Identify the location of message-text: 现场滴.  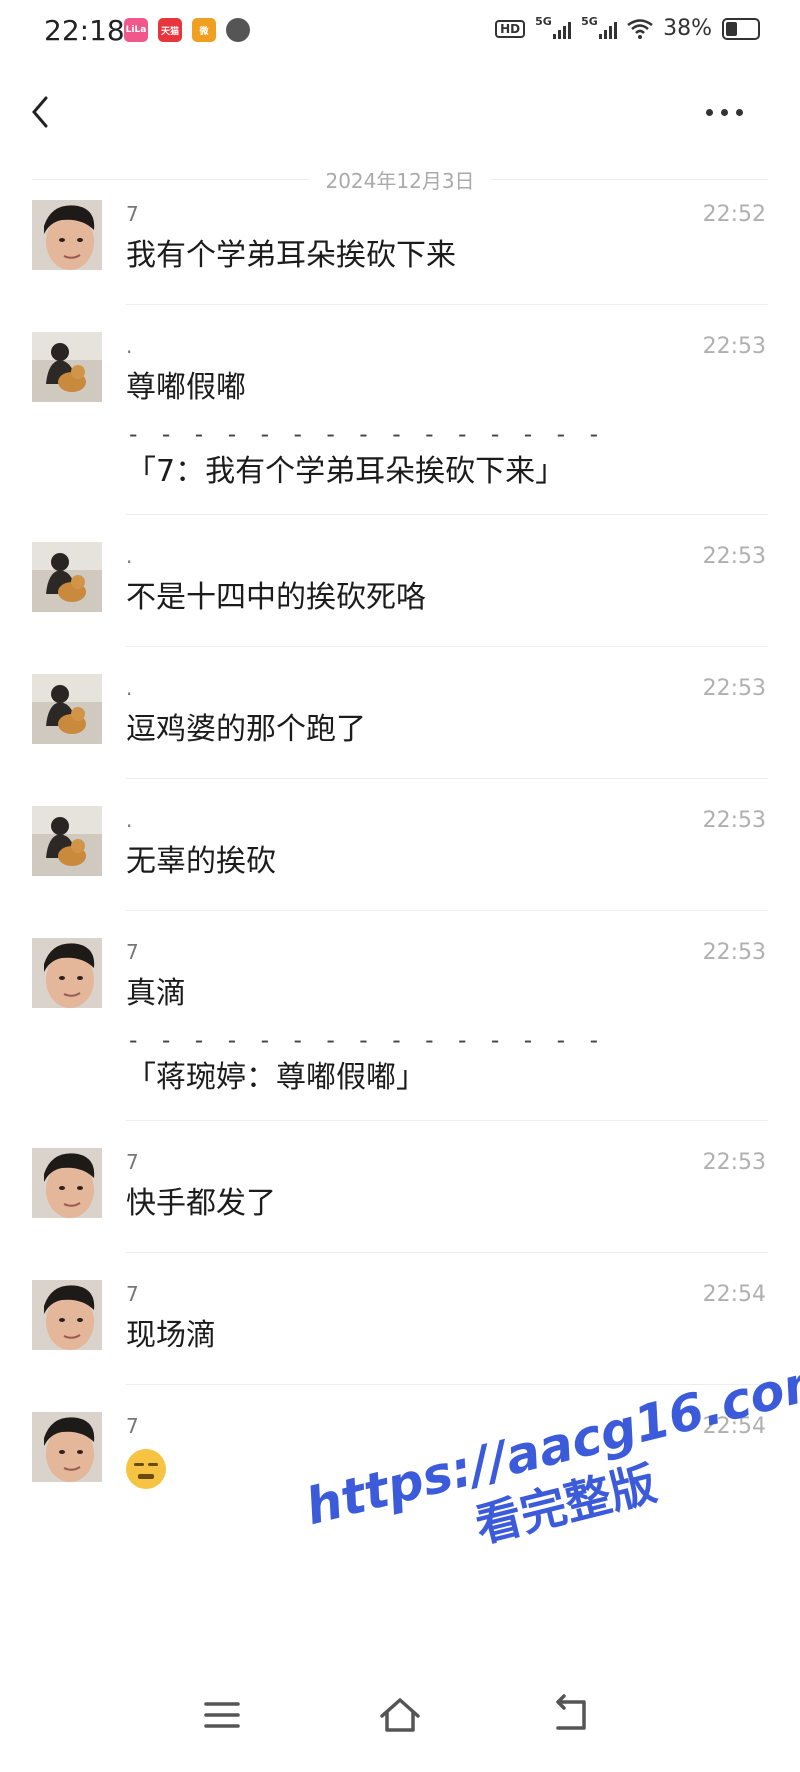
(171, 1335).